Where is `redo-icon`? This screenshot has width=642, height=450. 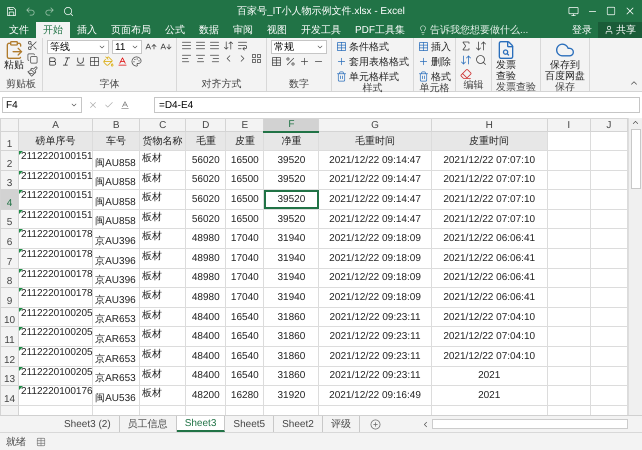 redo-icon is located at coordinates (49, 11).